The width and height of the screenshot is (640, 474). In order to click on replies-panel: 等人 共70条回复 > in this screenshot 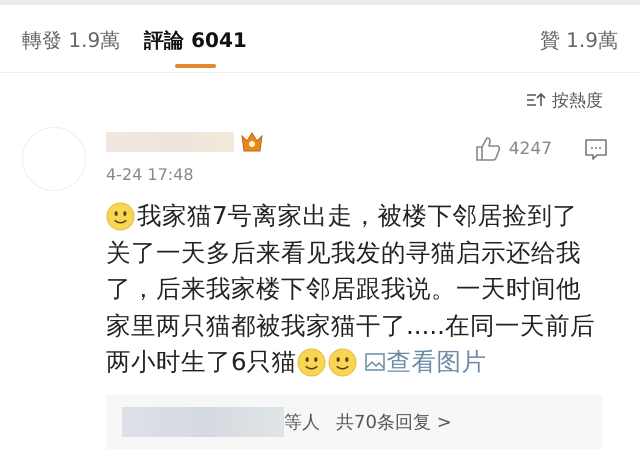, I will do `click(354, 421)`.